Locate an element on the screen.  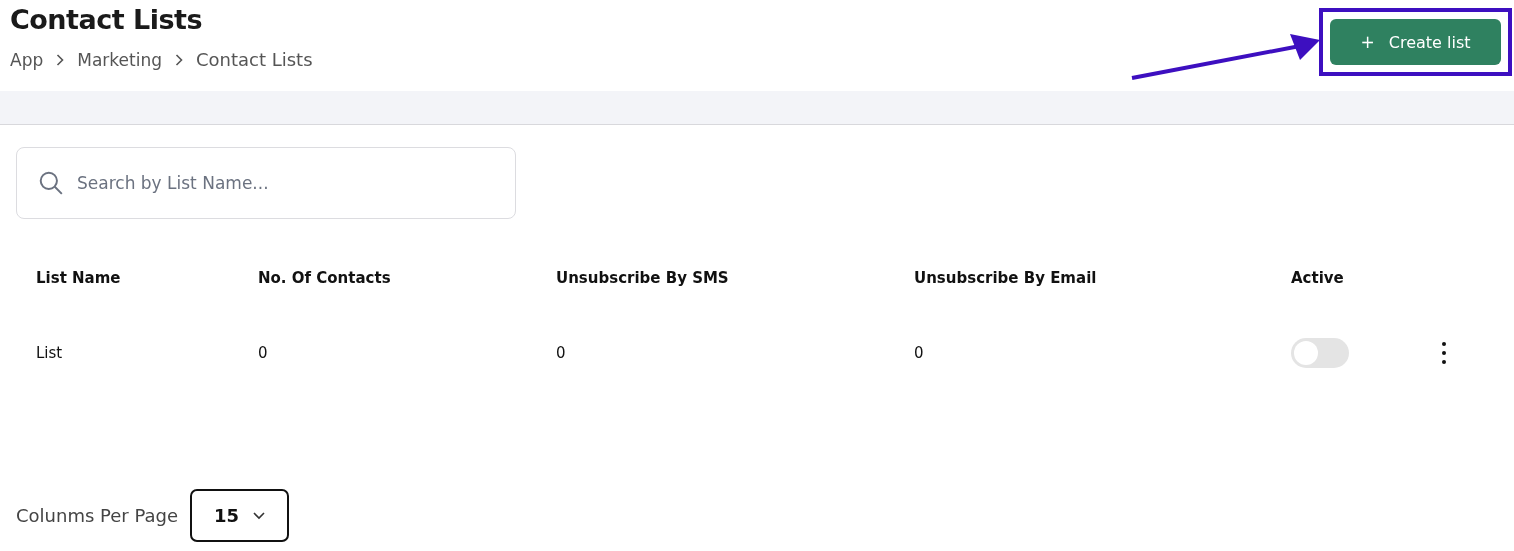
column-header: Unsubscribe By Email is located at coordinates (1006, 278).